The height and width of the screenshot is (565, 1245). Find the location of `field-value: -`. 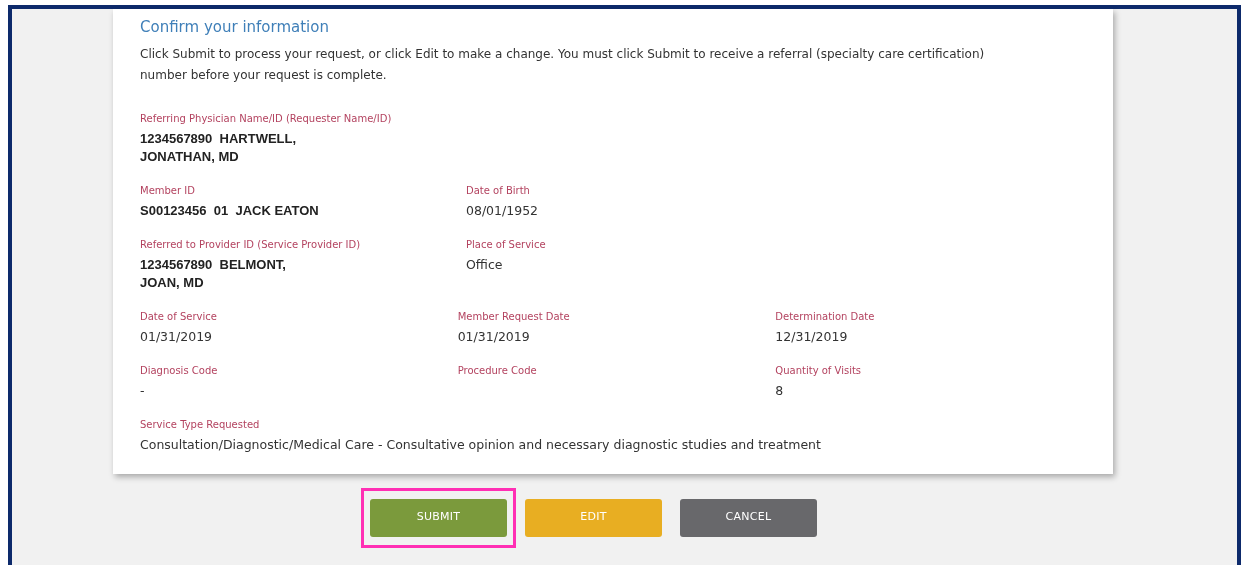

field-value: - is located at coordinates (143, 390).